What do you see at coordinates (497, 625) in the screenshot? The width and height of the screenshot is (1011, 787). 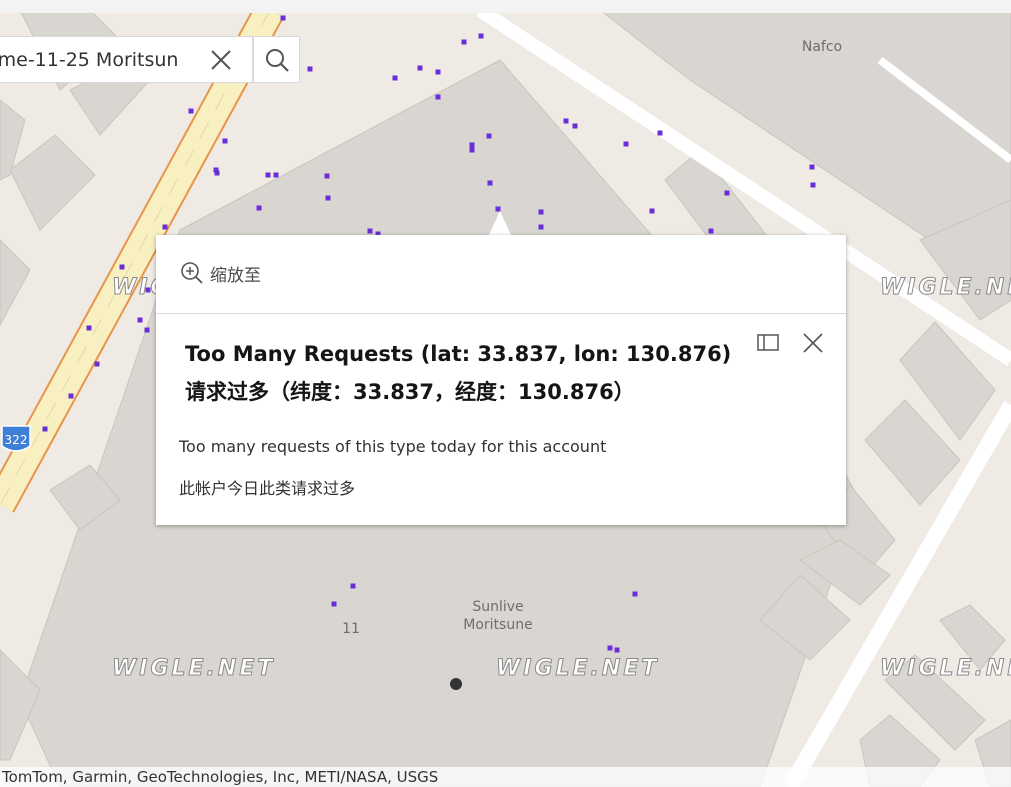 I see `place-label-moritsune: Moritsune` at bounding box center [497, 625].